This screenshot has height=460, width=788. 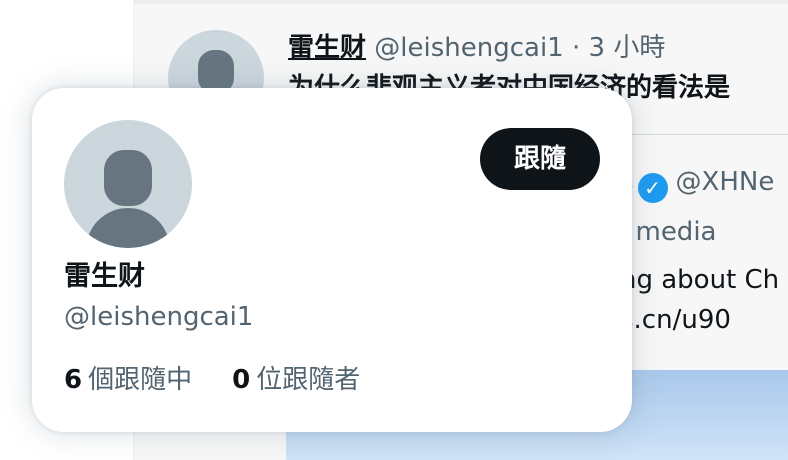 What do you see at coordinates (212, 380) in the screenshot?
I see `profile-stats: 6 個跟隨中 0 位跟隨者` at bounding box center [212, 380].